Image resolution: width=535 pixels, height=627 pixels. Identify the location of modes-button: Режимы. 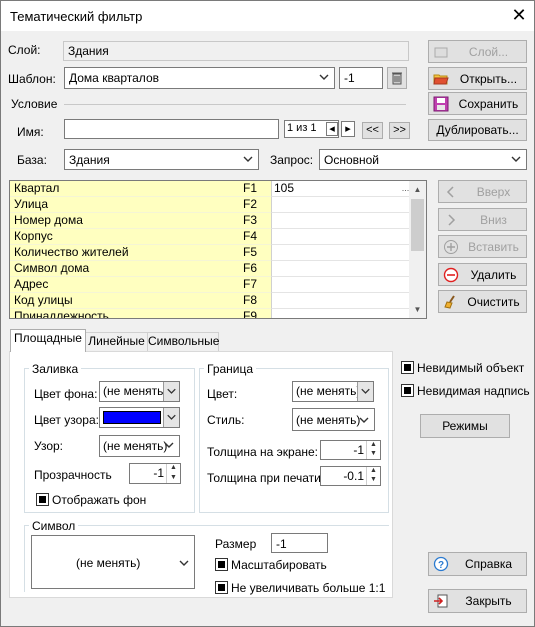
(465, 426).